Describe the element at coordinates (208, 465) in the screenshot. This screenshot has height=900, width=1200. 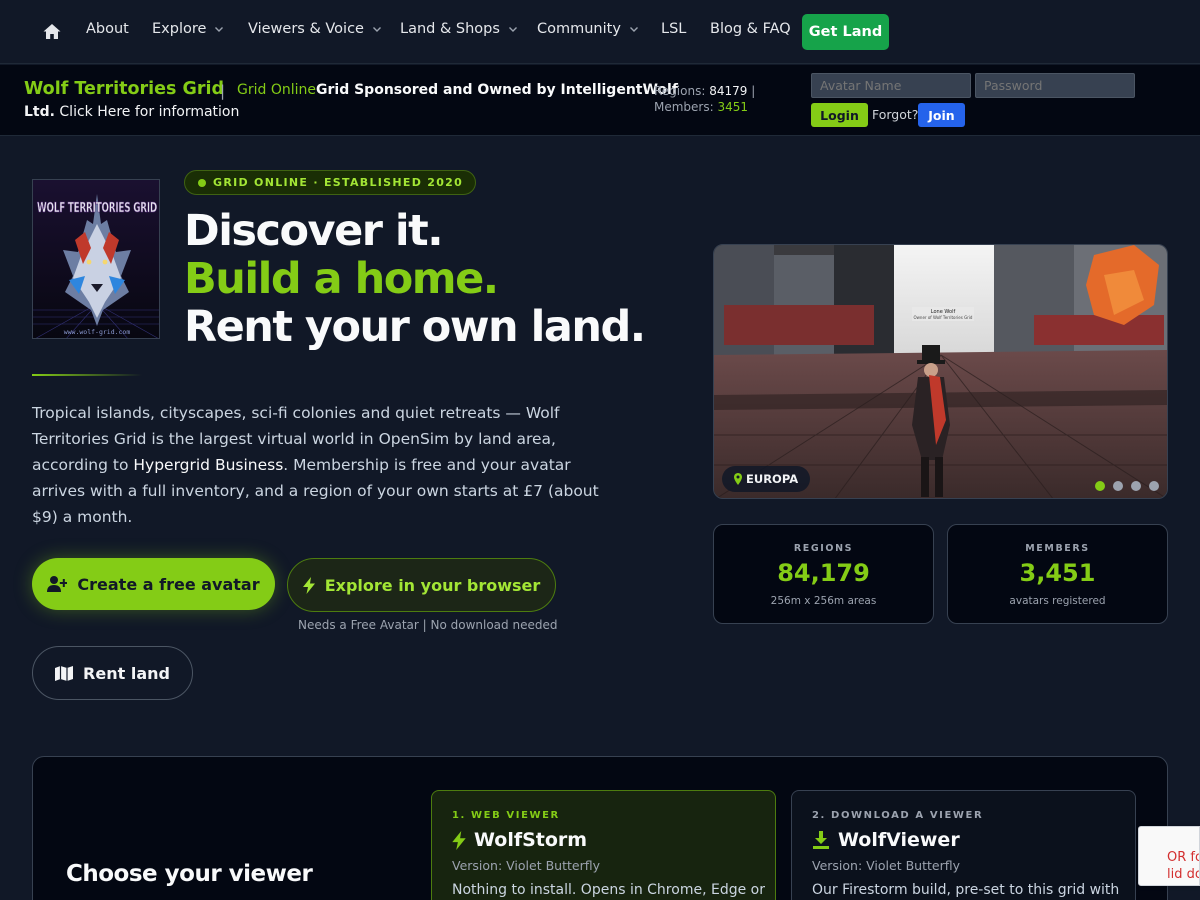
I see `hypergrid-business-link: Hypergrid Business` at that location.